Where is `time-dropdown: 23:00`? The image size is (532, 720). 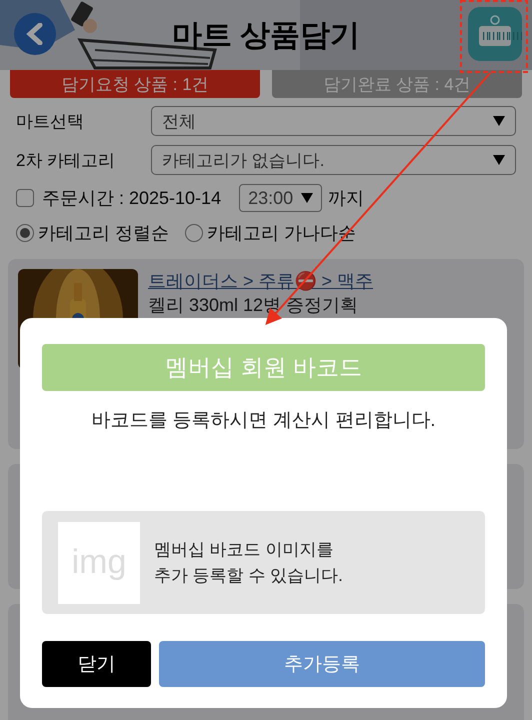 time-dropdown: 23:00 is located at coordinates (280, 198).